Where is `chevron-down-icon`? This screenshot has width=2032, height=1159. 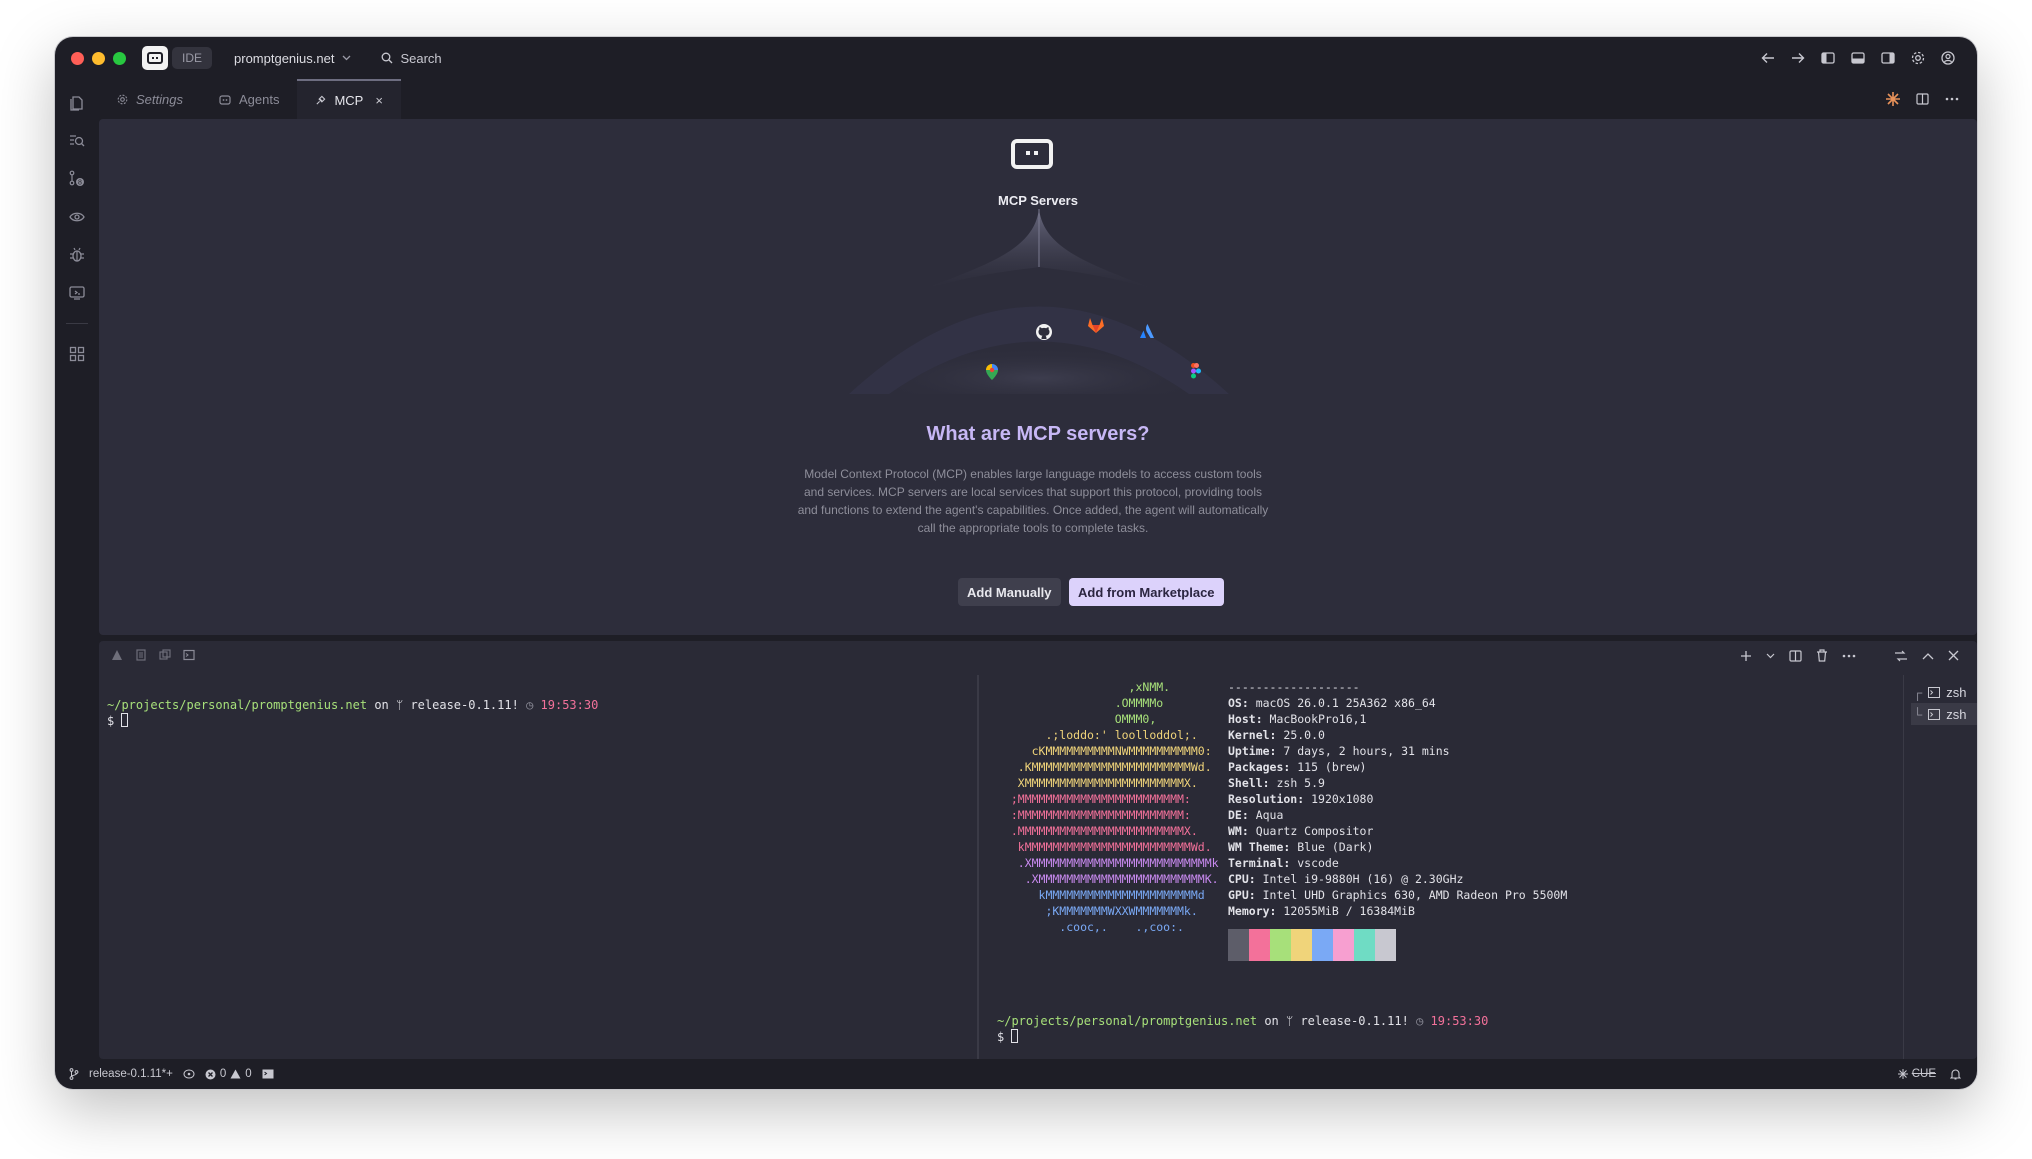
chevron-down-icon is located at coordinates (1770, 656).